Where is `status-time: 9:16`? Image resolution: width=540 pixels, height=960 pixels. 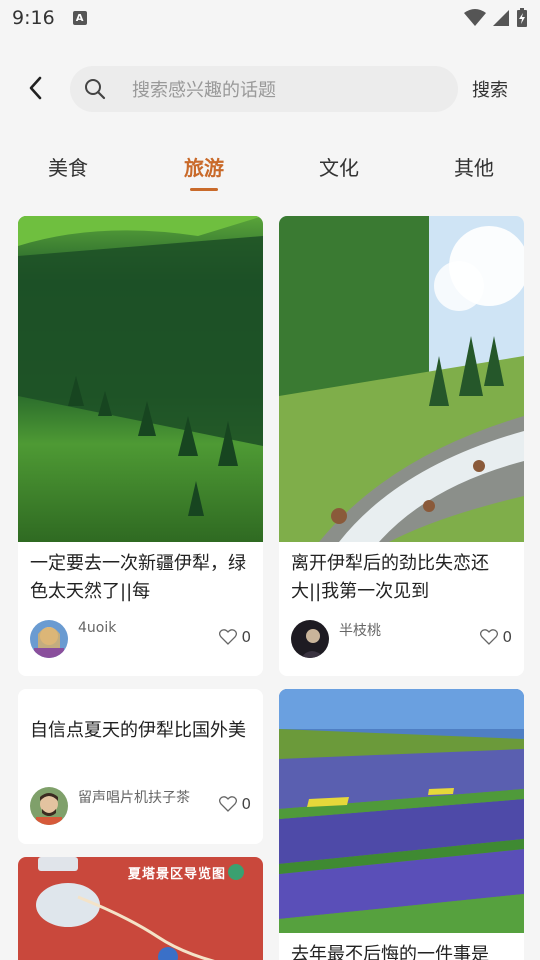 status-time: 9:16 is located at coordinates (33, 18).